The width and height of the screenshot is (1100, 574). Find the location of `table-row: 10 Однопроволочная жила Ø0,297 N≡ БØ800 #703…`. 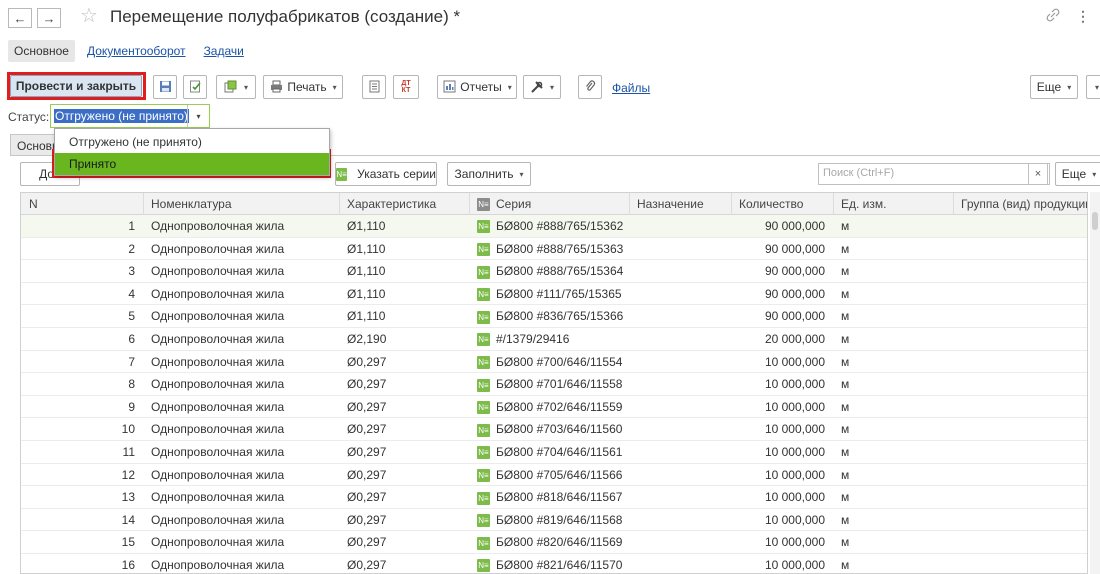

table-row: 10 Однопроволочная жила Ø0,297 N≡ БØ800 #703… is located at coordinates (554, 429).